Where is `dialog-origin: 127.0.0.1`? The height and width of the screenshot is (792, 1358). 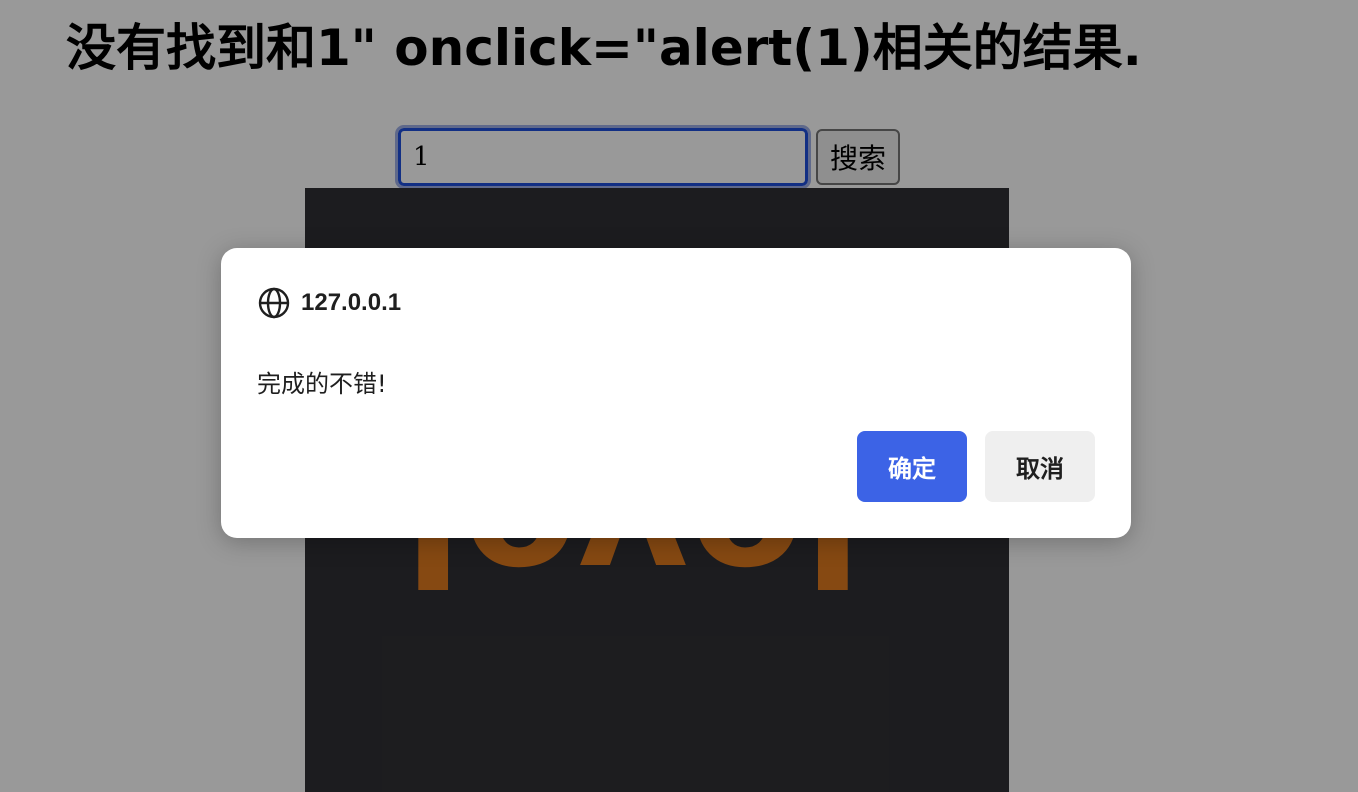
dialog-origin: 127.0.0.1 is located at coordinates (329, 303).